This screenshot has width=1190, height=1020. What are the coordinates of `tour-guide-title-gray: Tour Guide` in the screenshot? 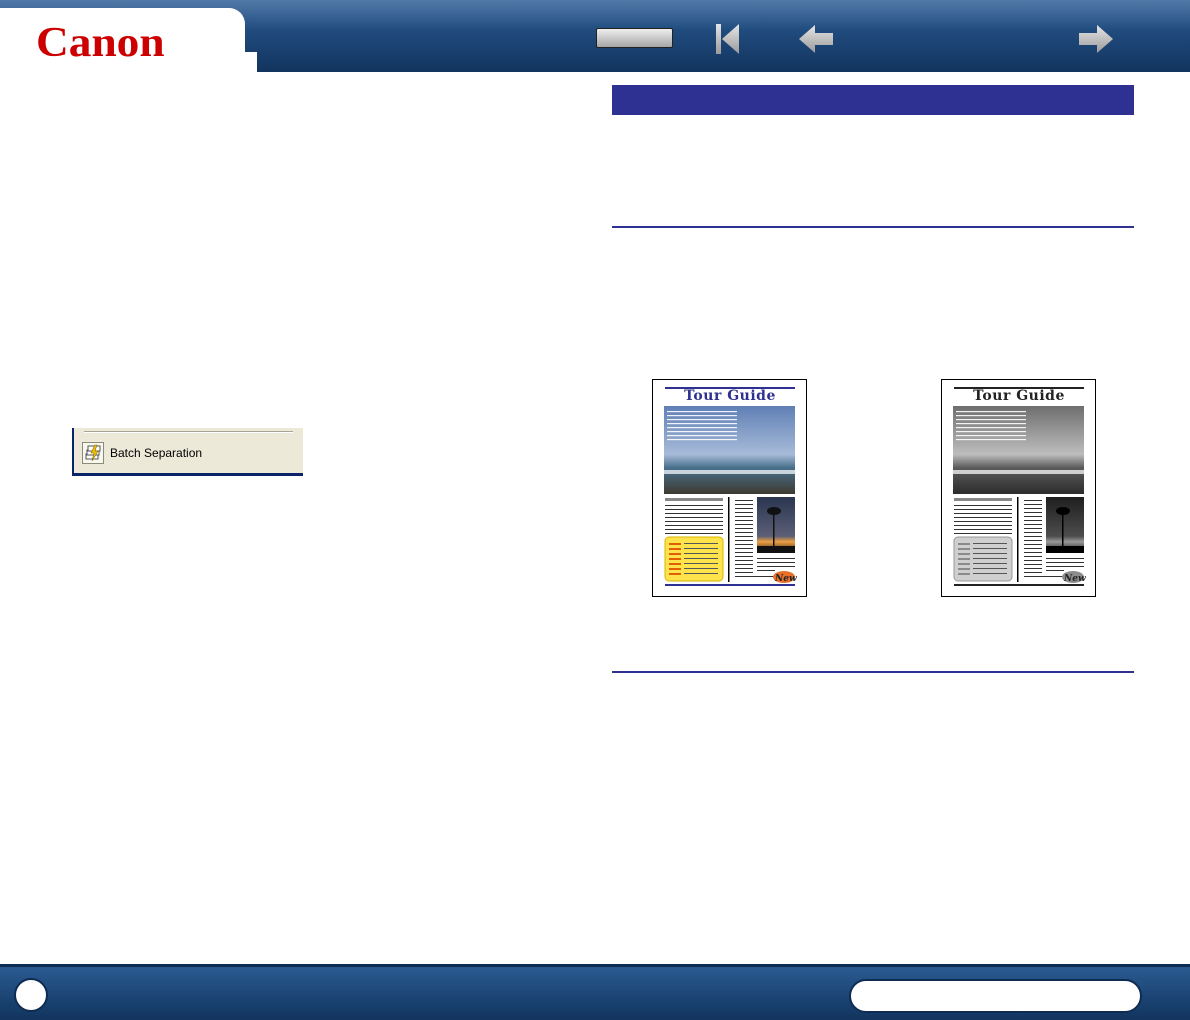 It's located at (1019, 396).